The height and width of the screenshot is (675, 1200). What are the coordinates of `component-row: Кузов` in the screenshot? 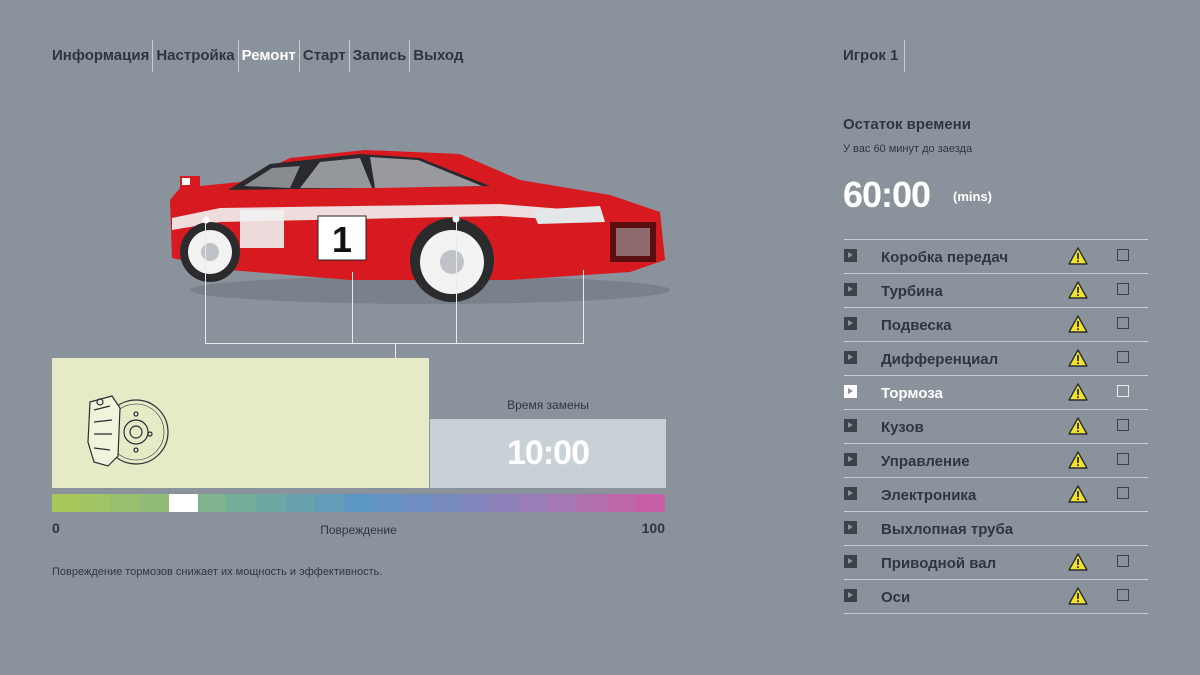 It's located at (996, 426).